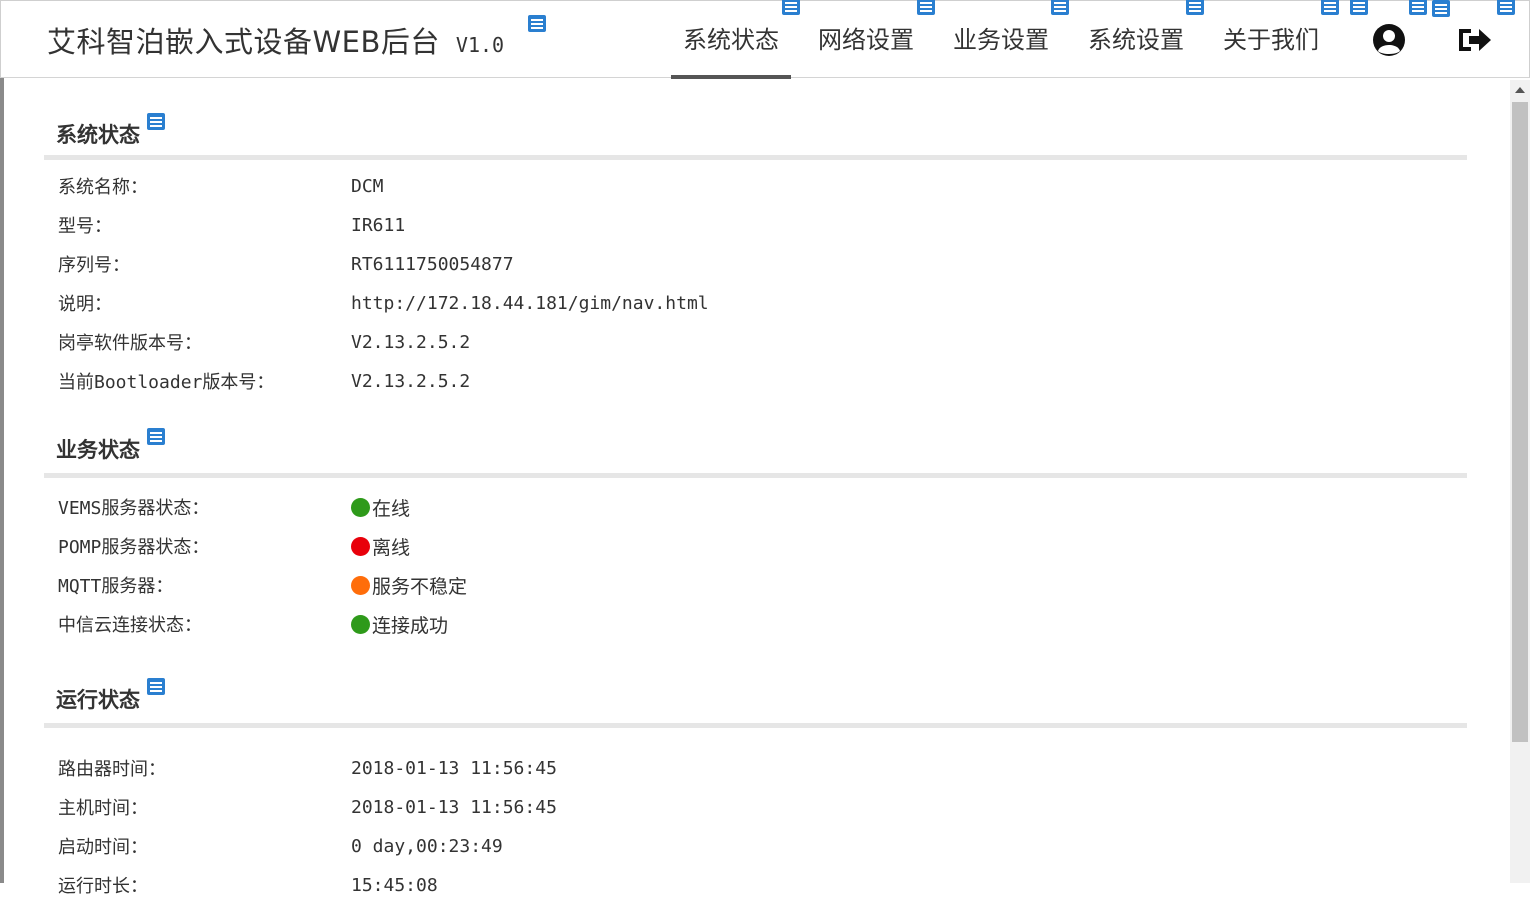 This screenshot has width=1532, height=898. I want to click on info-label: 型号：, so click(85, 226).